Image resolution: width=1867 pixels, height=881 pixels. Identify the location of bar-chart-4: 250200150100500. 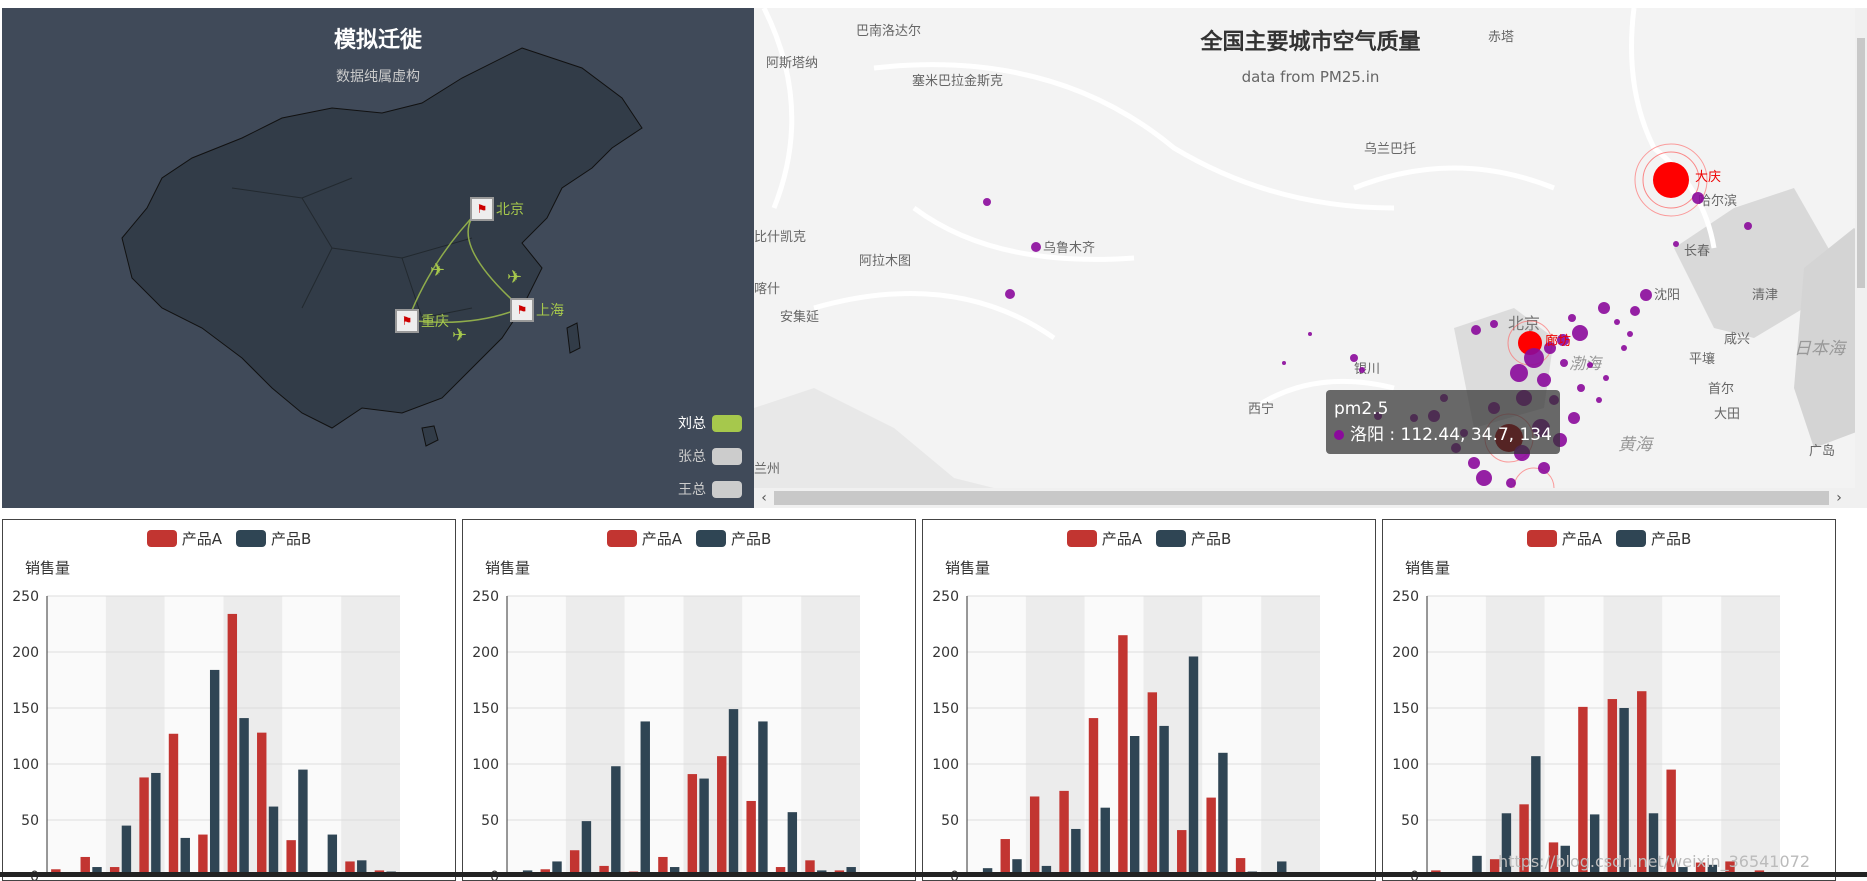
(1586, 734).